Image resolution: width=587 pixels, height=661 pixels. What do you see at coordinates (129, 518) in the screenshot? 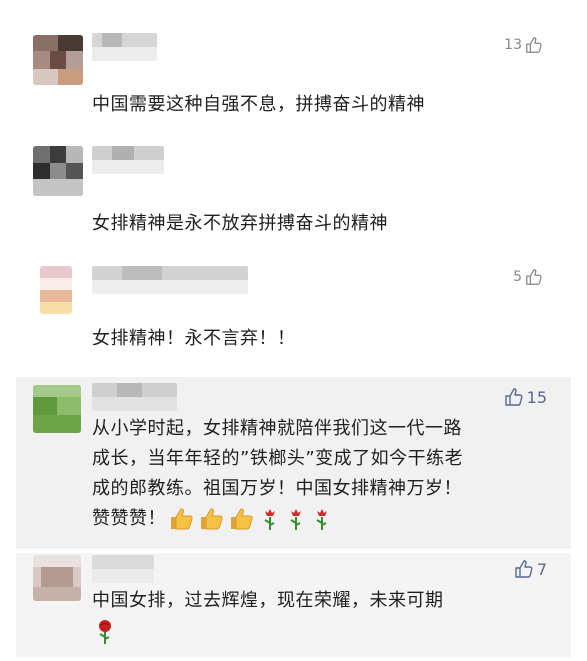
I see `comment-text-line: 赞赞赞！` at bounding box center [129, 518].